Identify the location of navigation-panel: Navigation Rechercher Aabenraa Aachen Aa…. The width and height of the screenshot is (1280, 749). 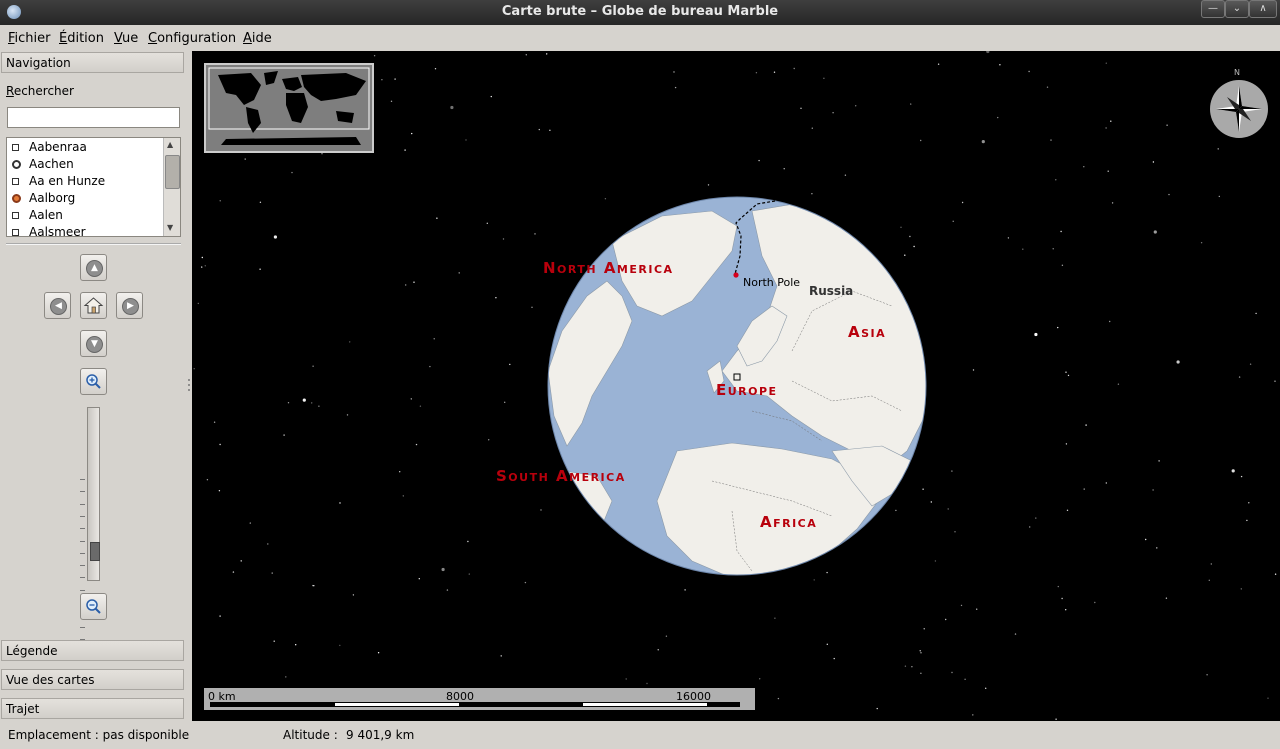
(96, 386).